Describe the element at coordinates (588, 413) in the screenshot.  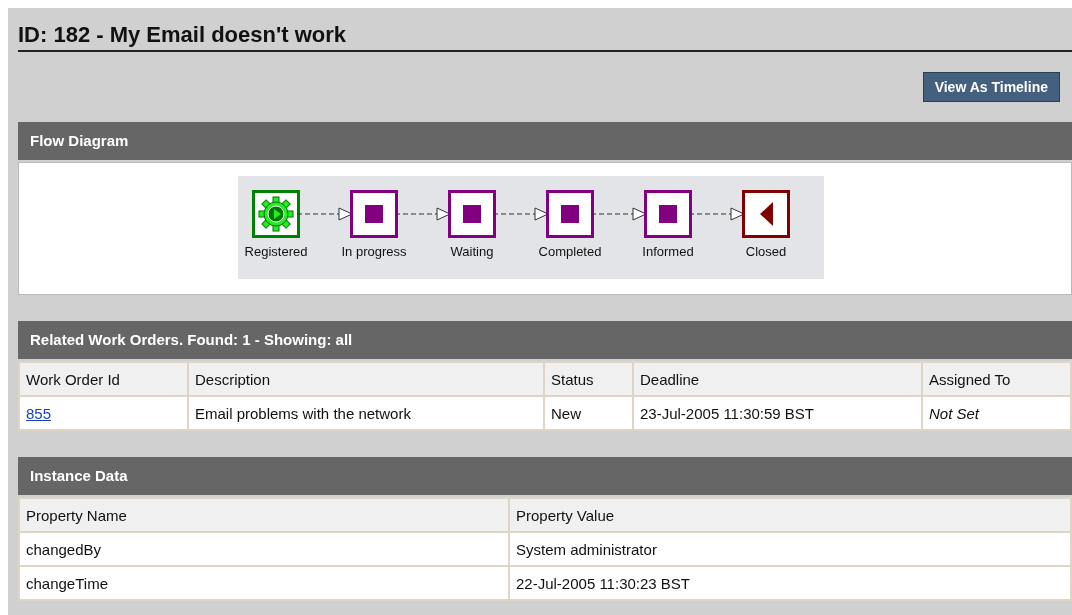
I see `table-cell: New` at that location.